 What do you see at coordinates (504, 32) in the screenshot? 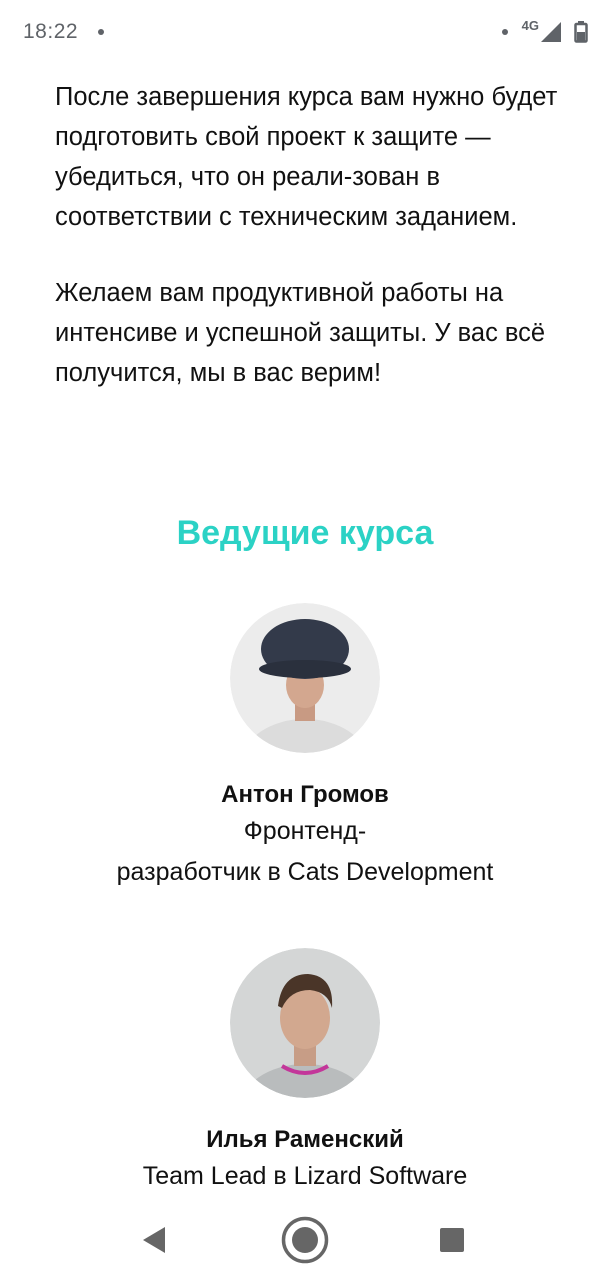
I see `status-dot-icon` at bounding box center [504, 32].